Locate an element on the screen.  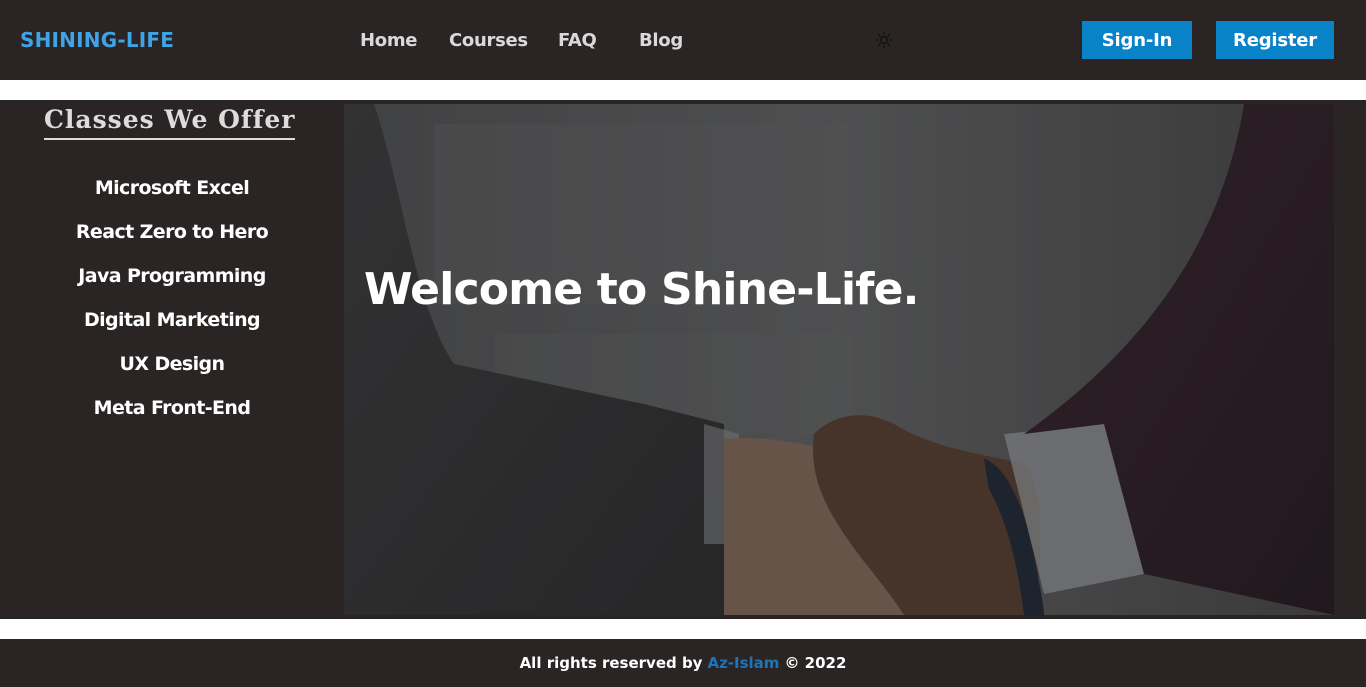
footer: All rights reserved by Az-Islam © 2022 is located at coordinates (683, 663).